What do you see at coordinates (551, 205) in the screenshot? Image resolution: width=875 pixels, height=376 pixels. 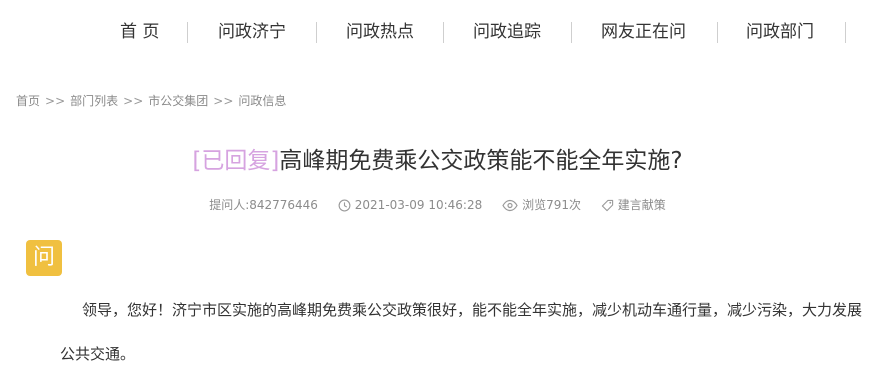 I see `view-count-text: 浏览791次` at bounding box center [551, 205].